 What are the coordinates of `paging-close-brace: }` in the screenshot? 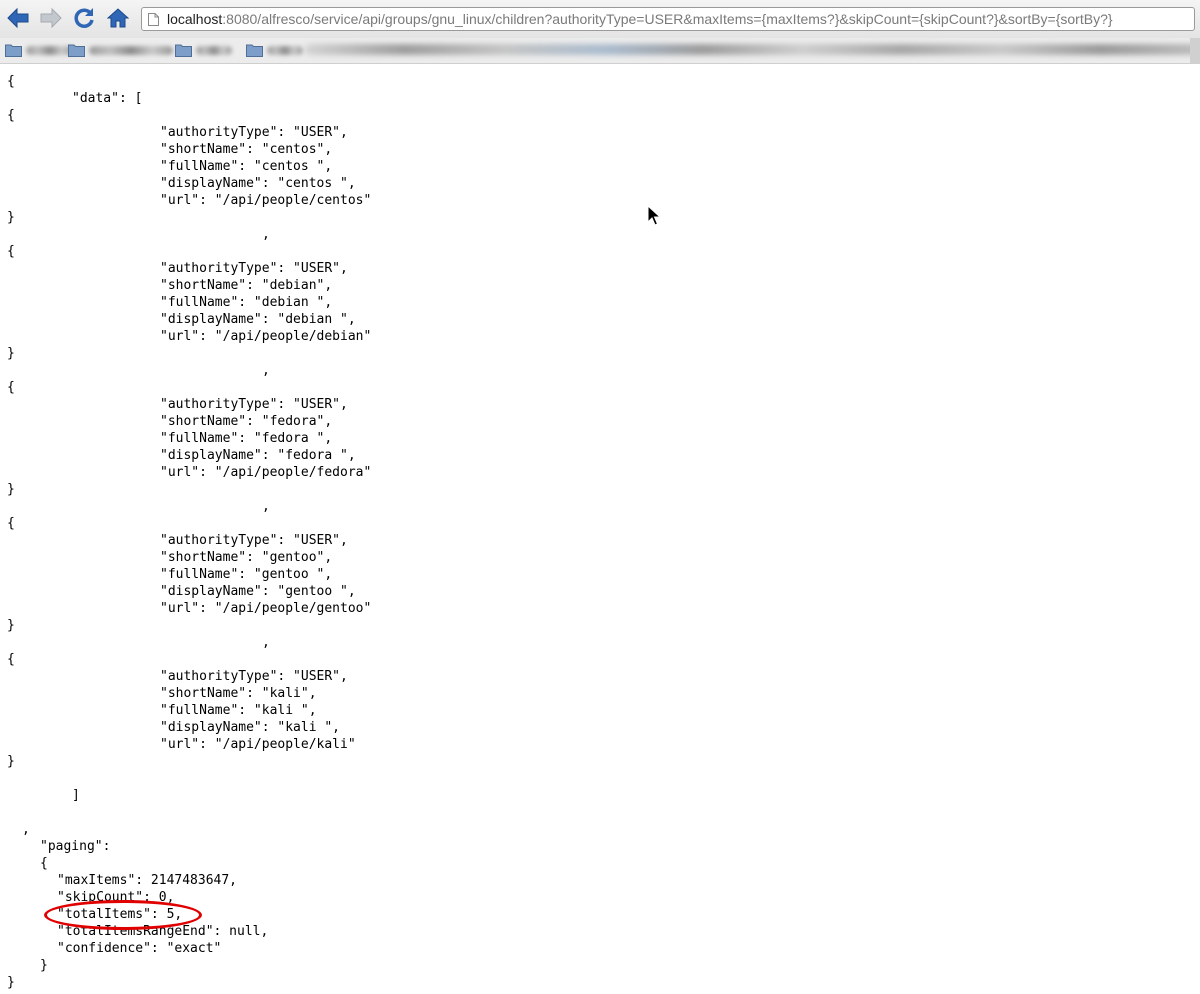 It's located at (44, 965).